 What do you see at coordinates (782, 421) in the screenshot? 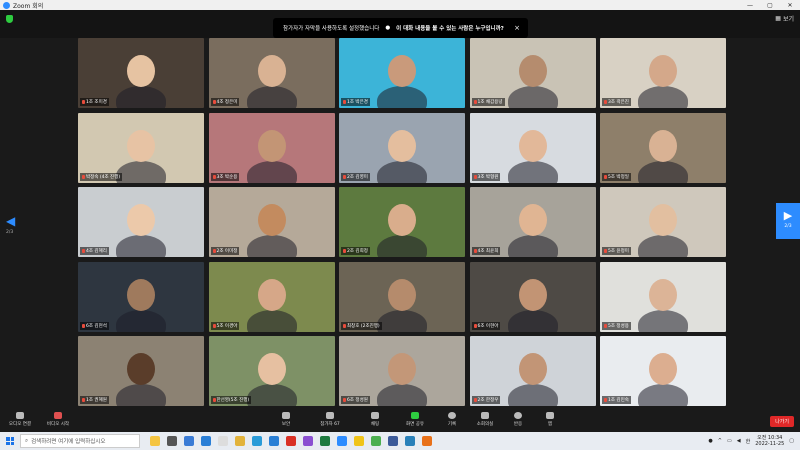
I see `leave-button: 나가기` at bounding box center [782, 421].